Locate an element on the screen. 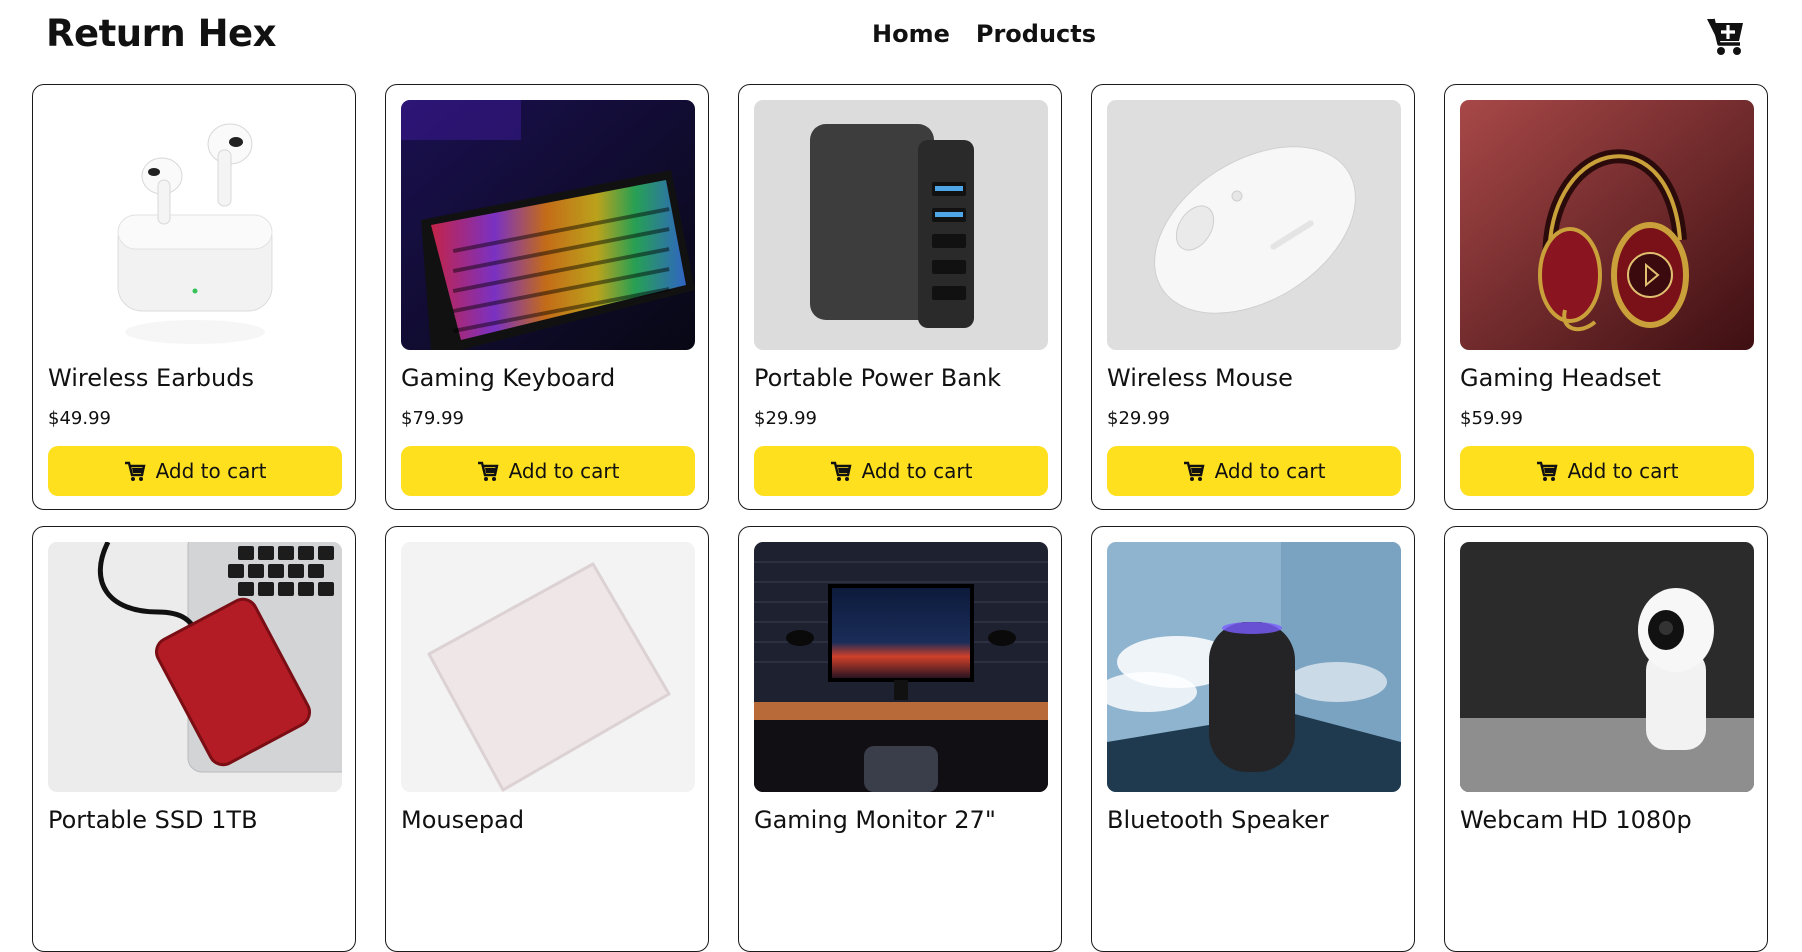 The width and height of the screenshot is (1802, 952). product-card: Bluetooth Speaker is located at coordinates (1253, 739).